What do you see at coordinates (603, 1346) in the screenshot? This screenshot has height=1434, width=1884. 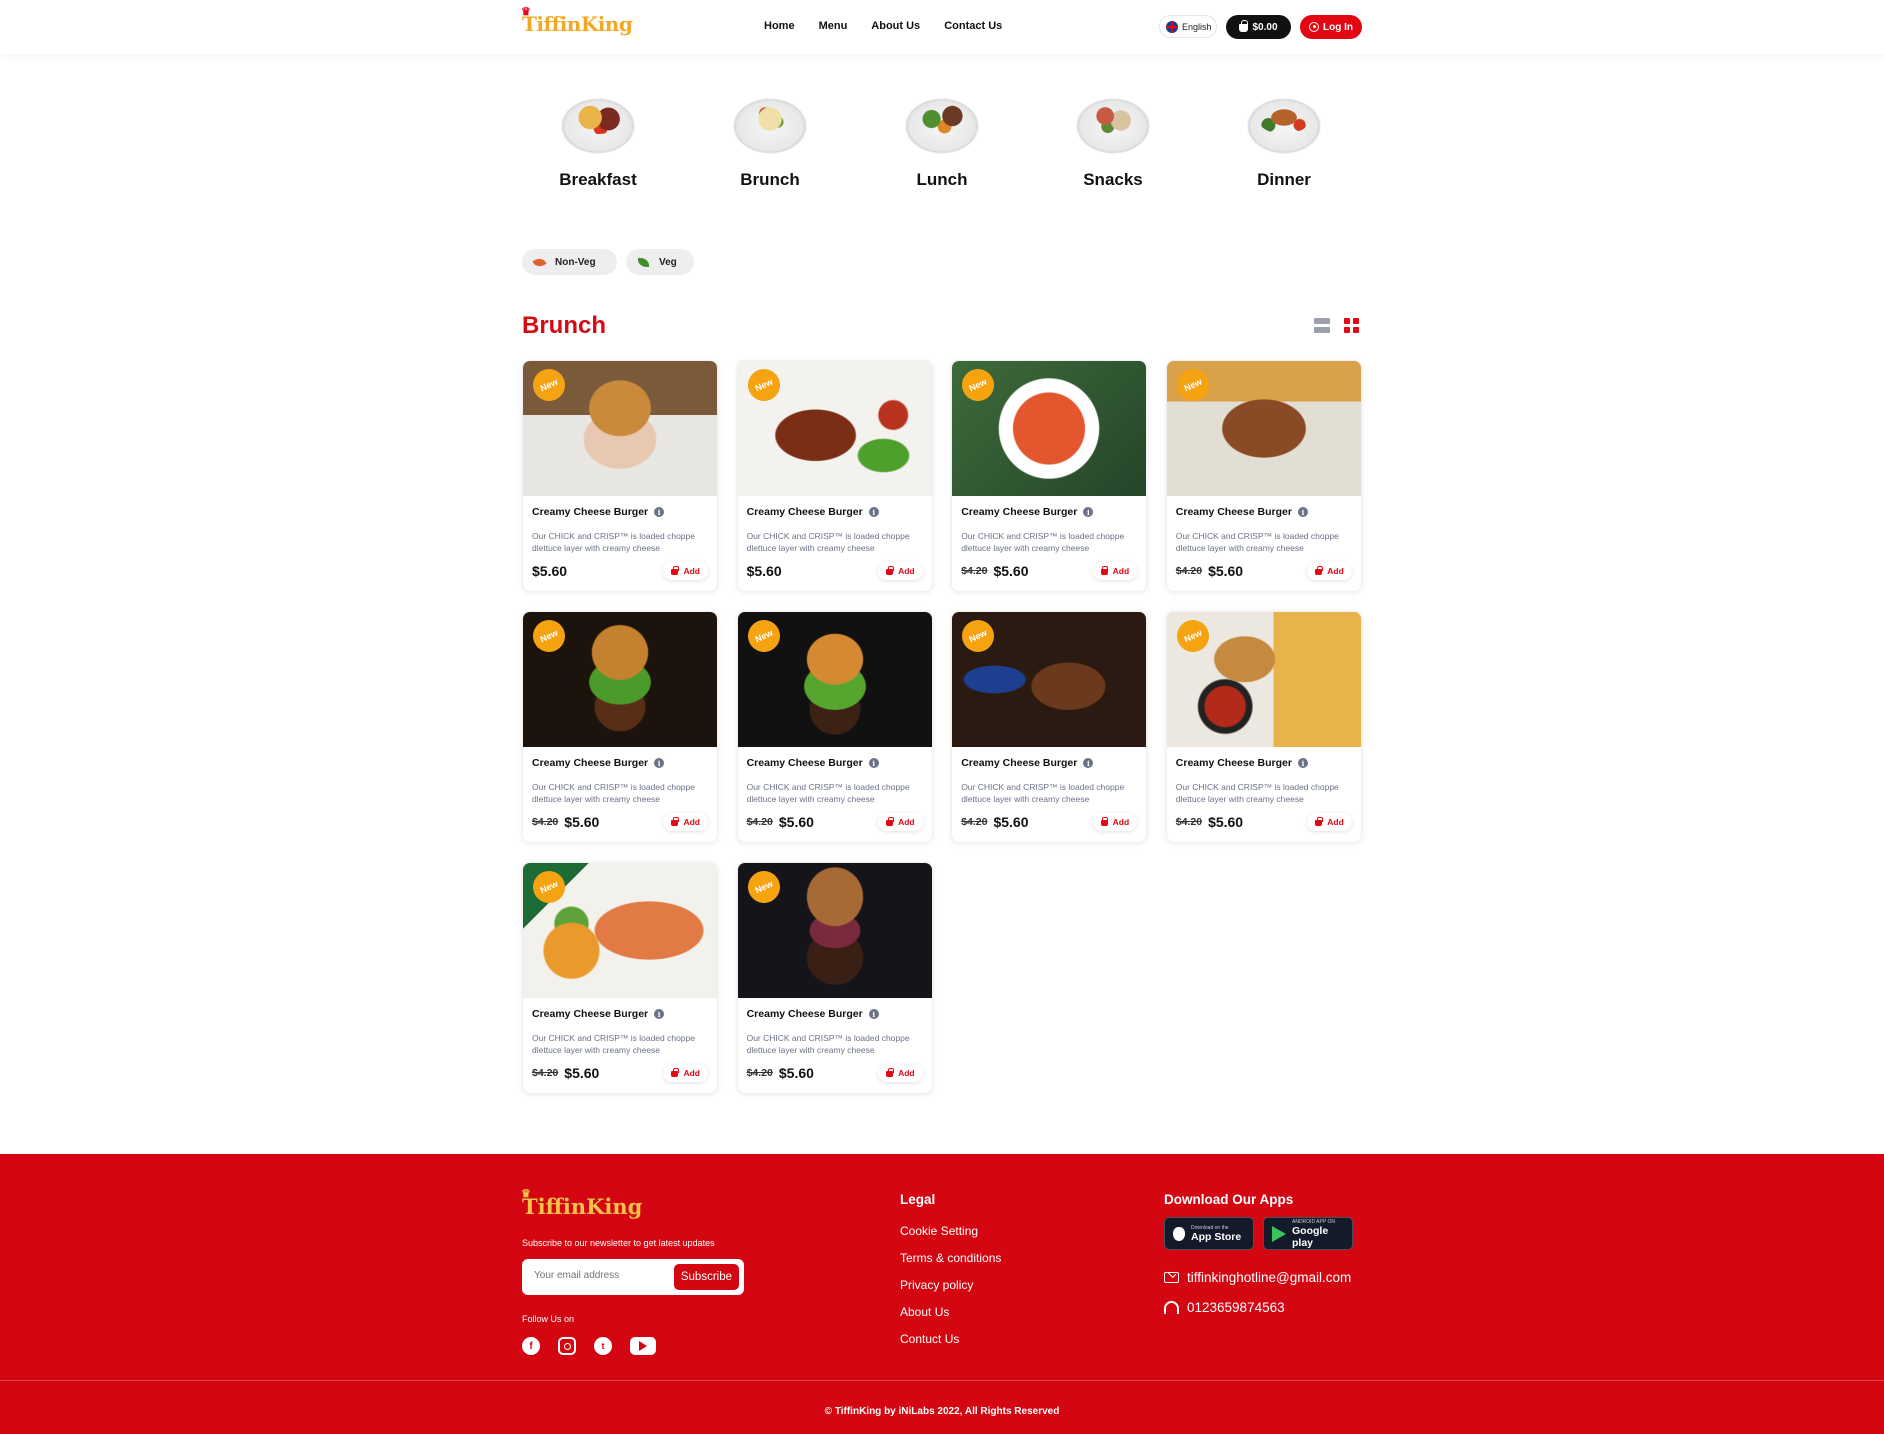 I see `twitter-icon: t` at bounding box center [603, 1346].